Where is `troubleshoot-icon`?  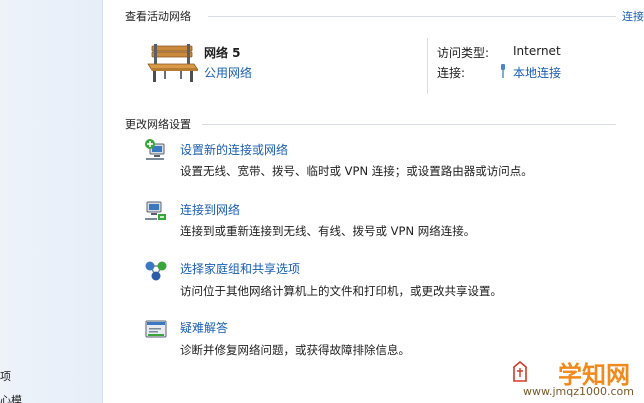 troubleshoot-icon is located at coordinates (156, 329).